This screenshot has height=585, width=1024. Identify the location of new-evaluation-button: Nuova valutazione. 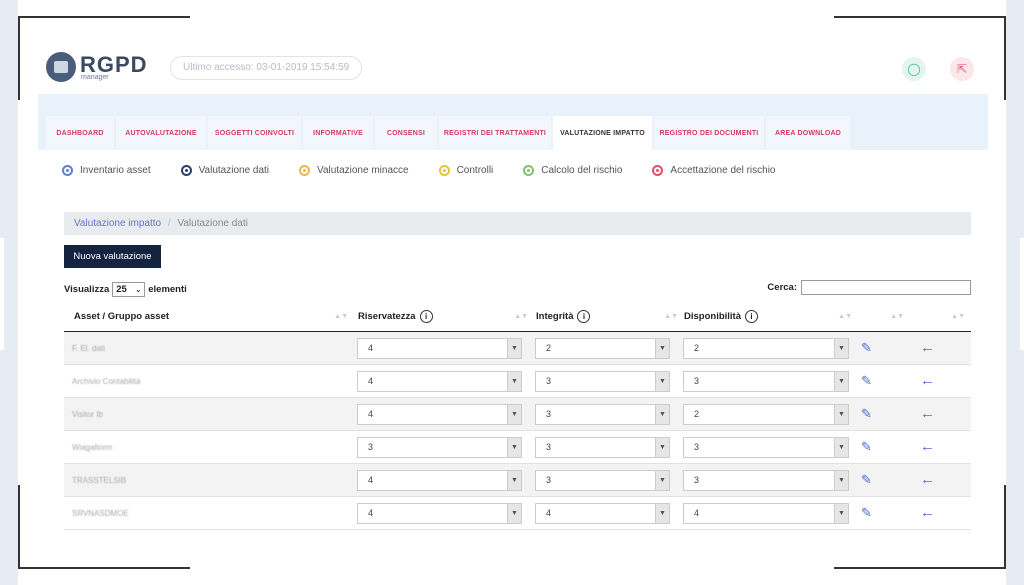
(112, 256).